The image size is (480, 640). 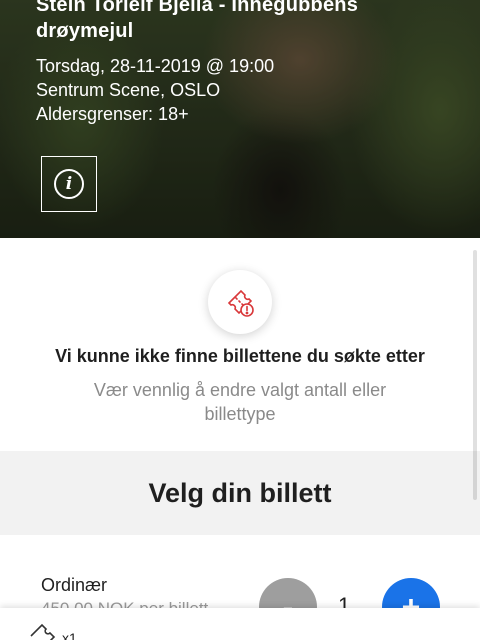 What do you see at coordinates (112, 114) in the screenshot?
I see `event-age-limit: Aldersgrenser: 18+` at bounding box center [112, 114].